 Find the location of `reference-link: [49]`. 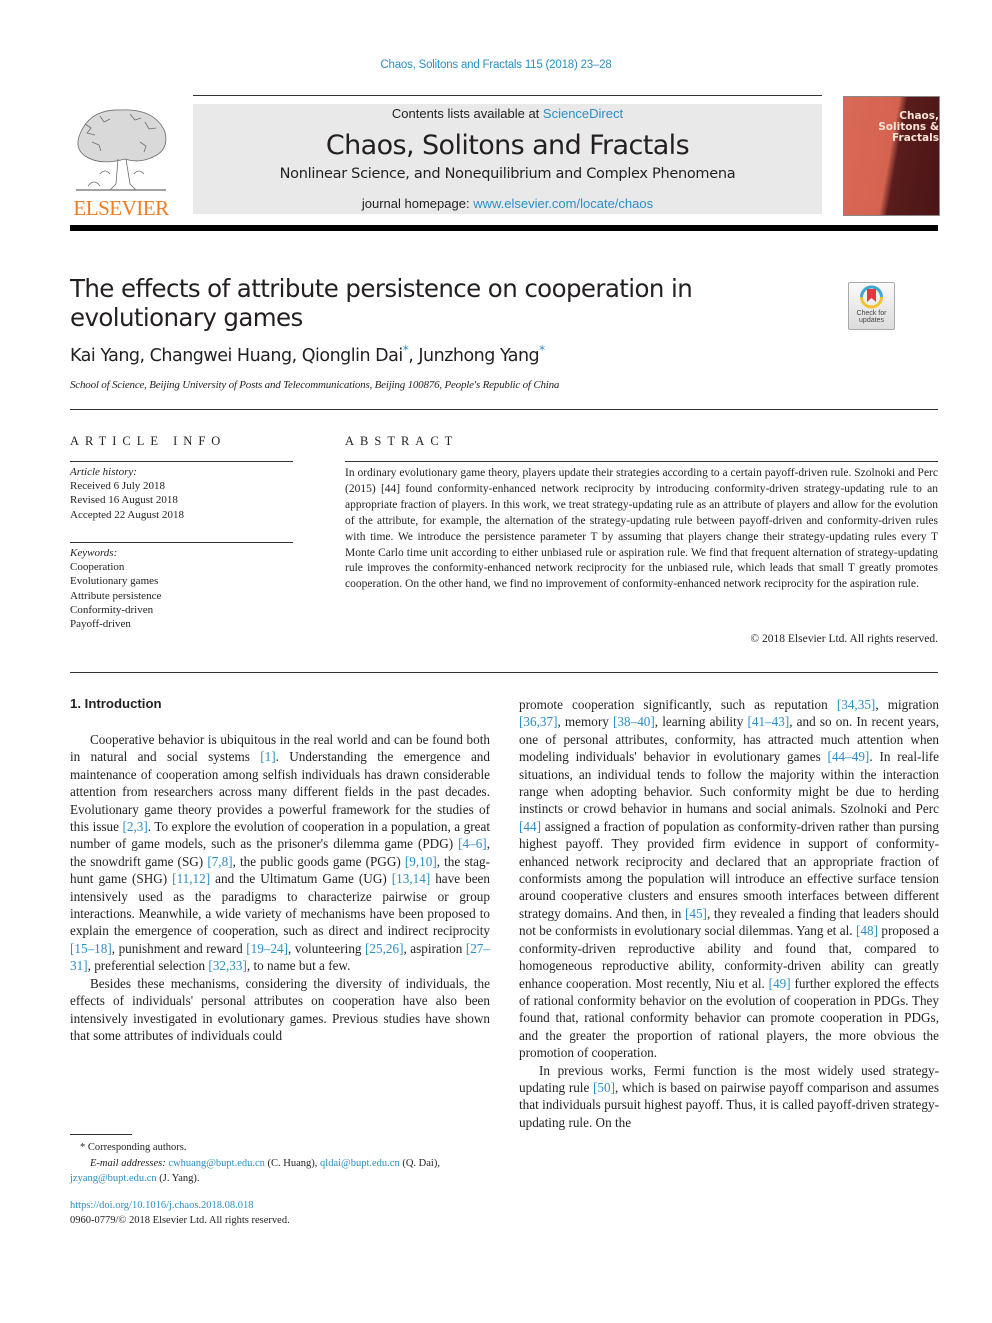

reference-link: [49] is located at coordinates (780, 983).